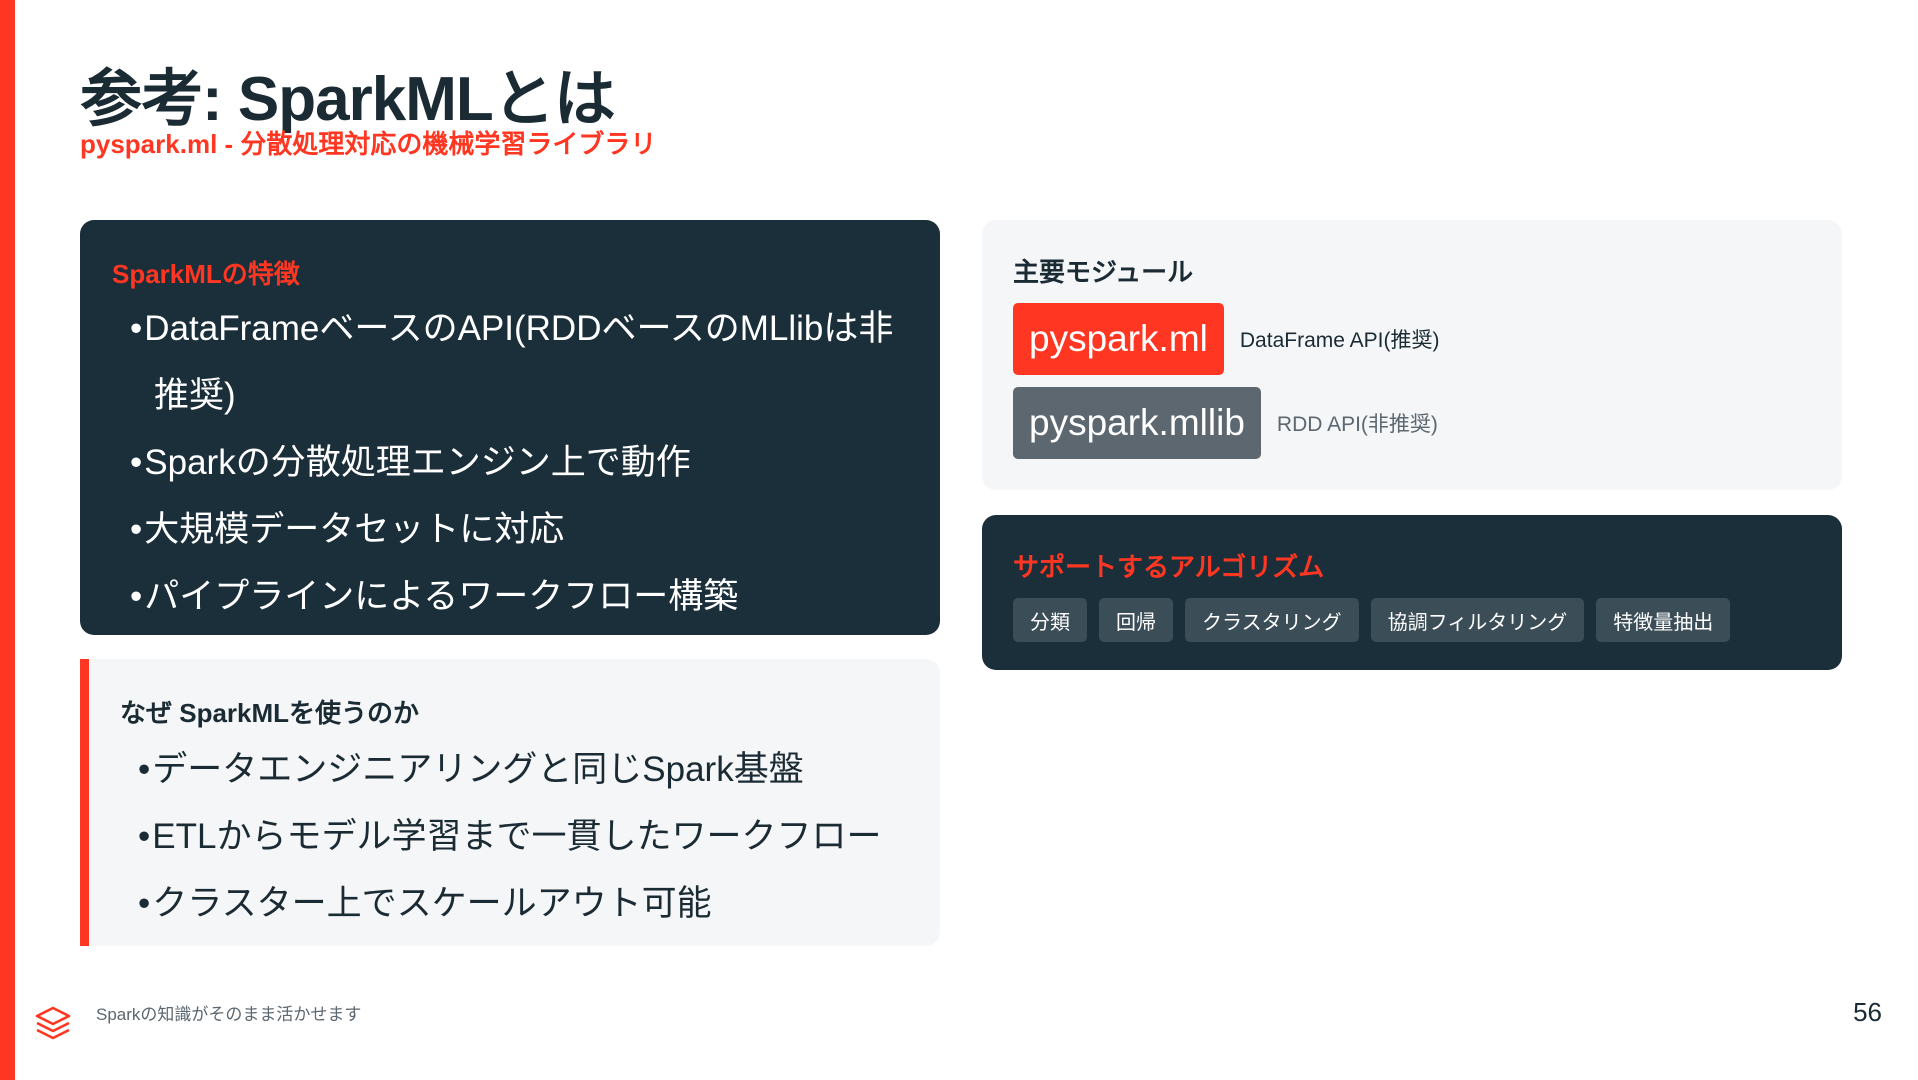 This screenshot has width=1918, height=1080. I want to click on module-pill-pyspark-mllib: pyspark.mllib, so click(1137, 423).